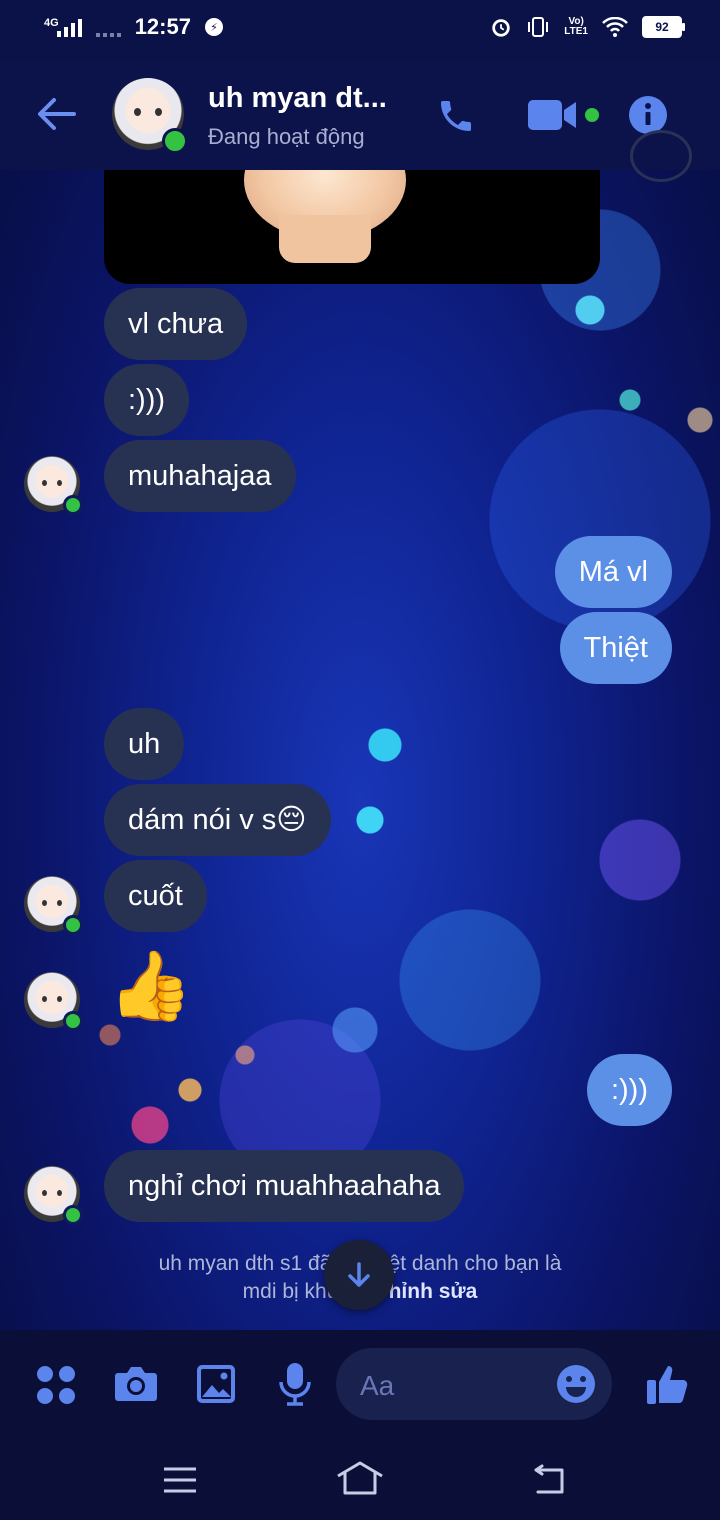 The image size is (720, 1520). What do you see at coordinates (576, 1384) in the screenshot?
I see `emoji-icon` at bounding box center [576, 1384].